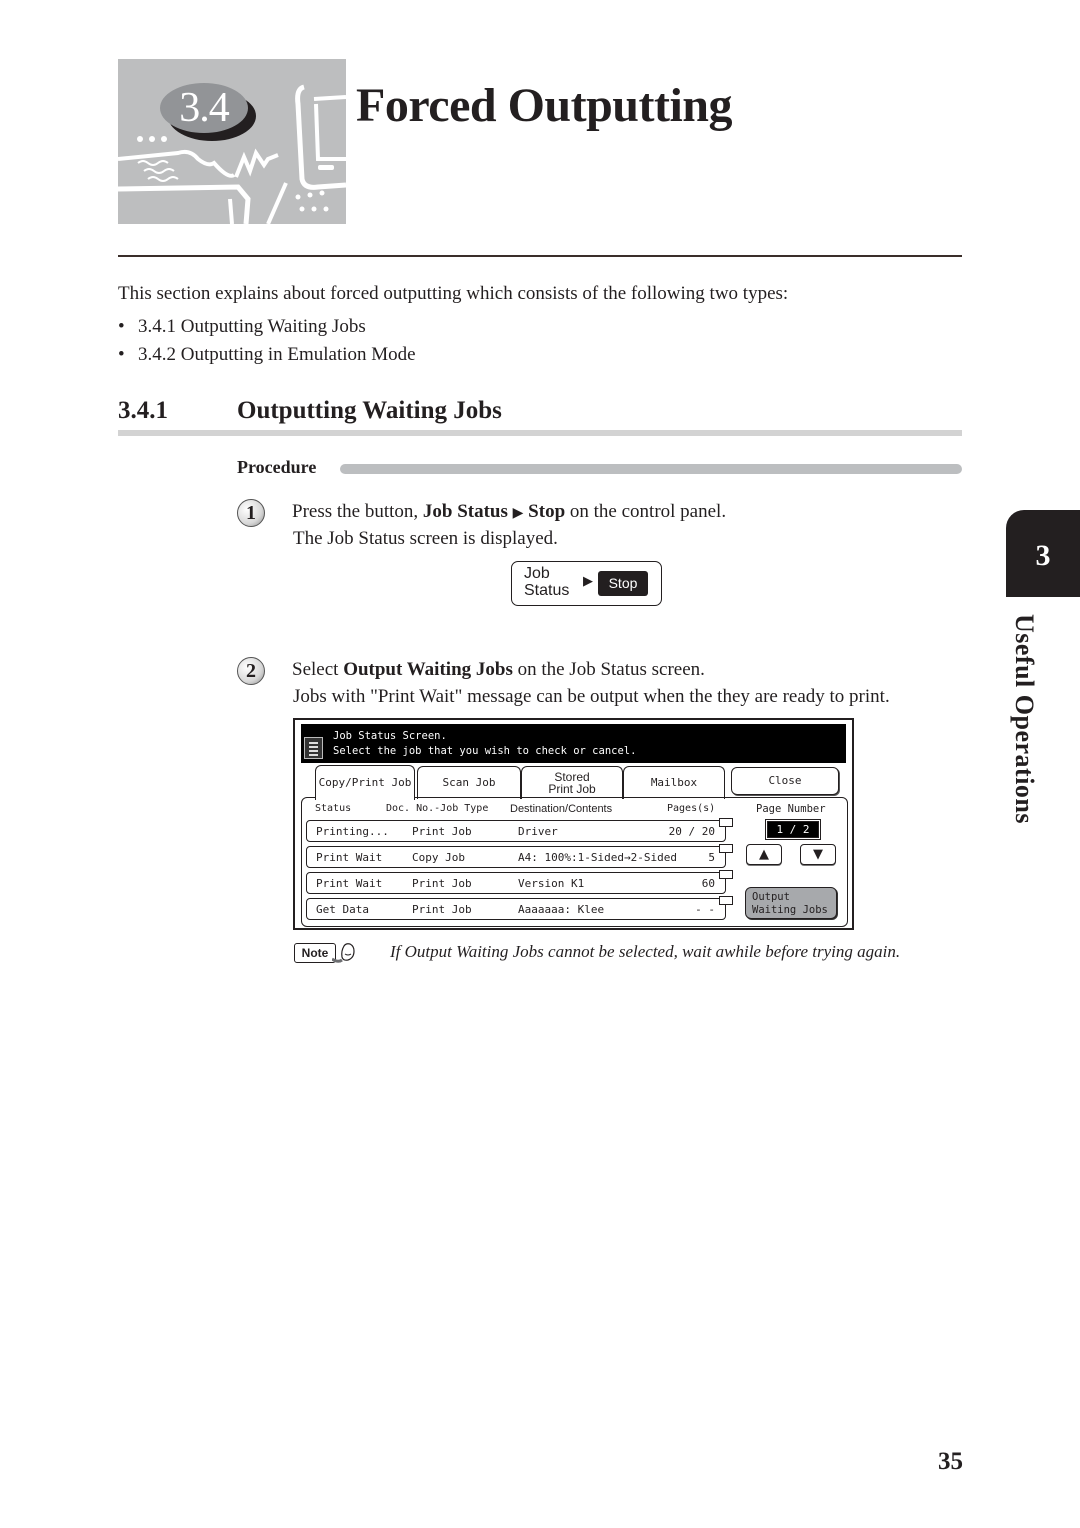  What do you see at coordinates (691, 831) in the screenshot?
I see `job-pages: 20 / 20` at bounding box center [691, 831].